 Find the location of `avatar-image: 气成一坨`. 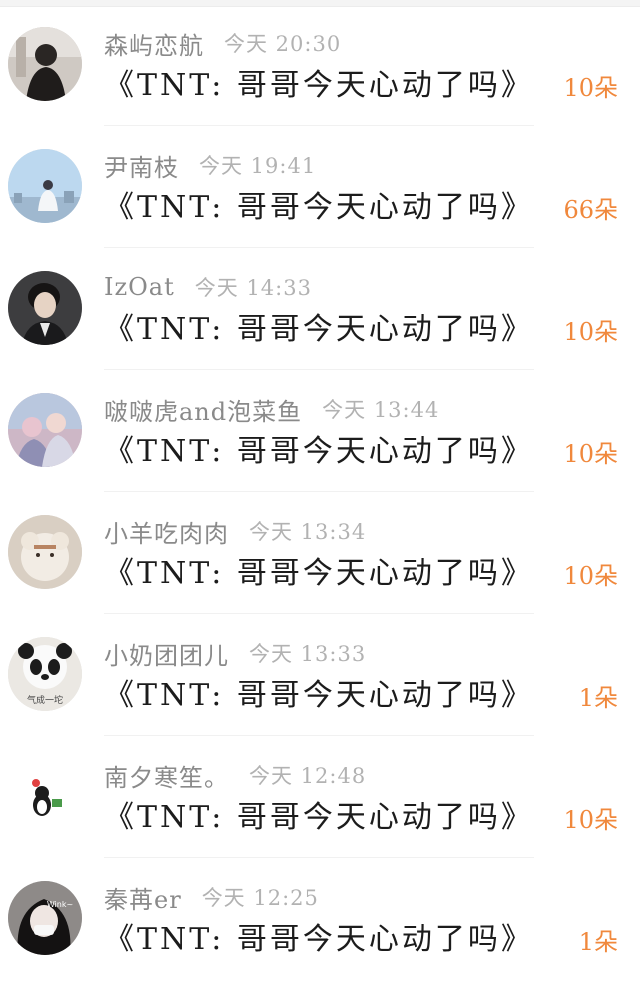

avatar-image: 气成一坨 is located at coordinates (45, 674).